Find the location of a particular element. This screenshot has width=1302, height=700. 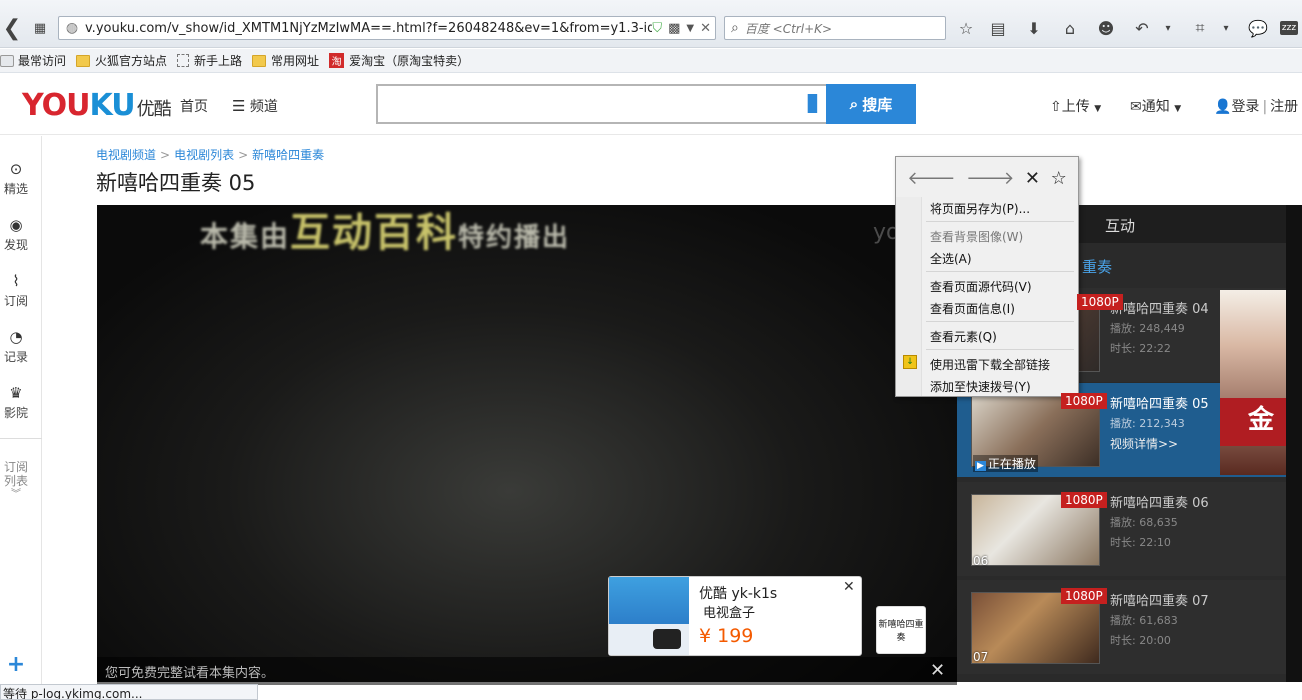

notify-menu: ✉通知 ▼ is located at coordinates (1155, 106).